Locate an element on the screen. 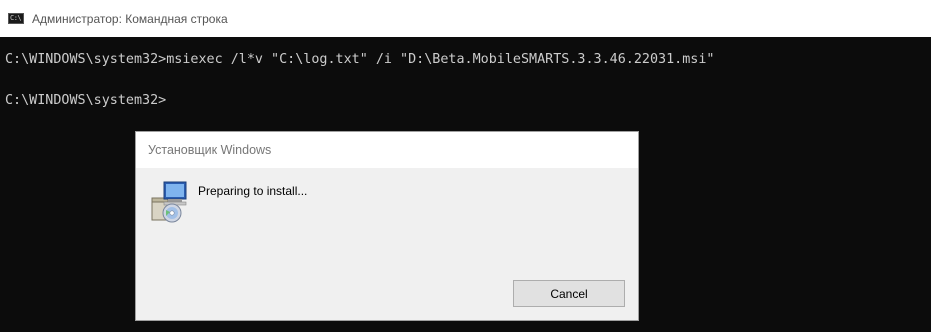 The width and height of the screenshot is (931, 332). windows-installer-icon is located at coordinates (169, 202).